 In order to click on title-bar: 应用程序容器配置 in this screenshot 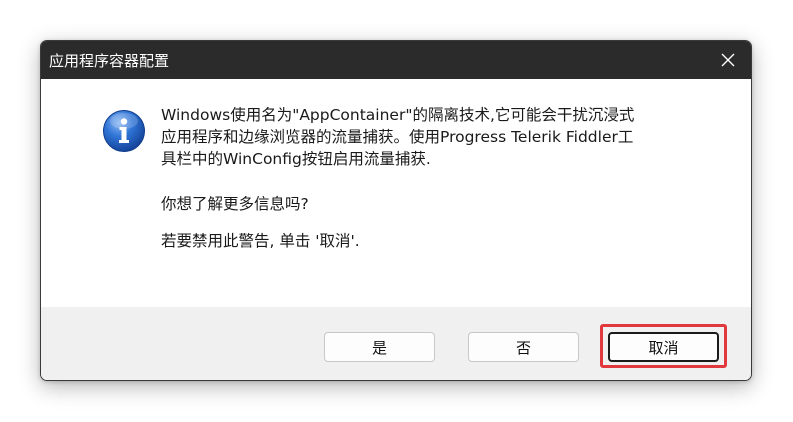, I will do `click(396, 60)`.